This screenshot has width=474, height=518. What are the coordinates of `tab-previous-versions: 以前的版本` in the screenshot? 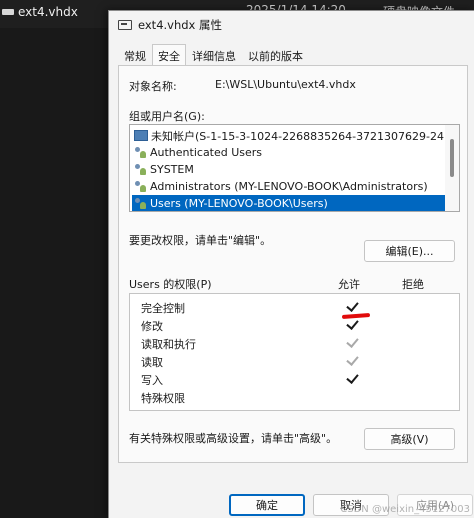 It's located at (275, 54).